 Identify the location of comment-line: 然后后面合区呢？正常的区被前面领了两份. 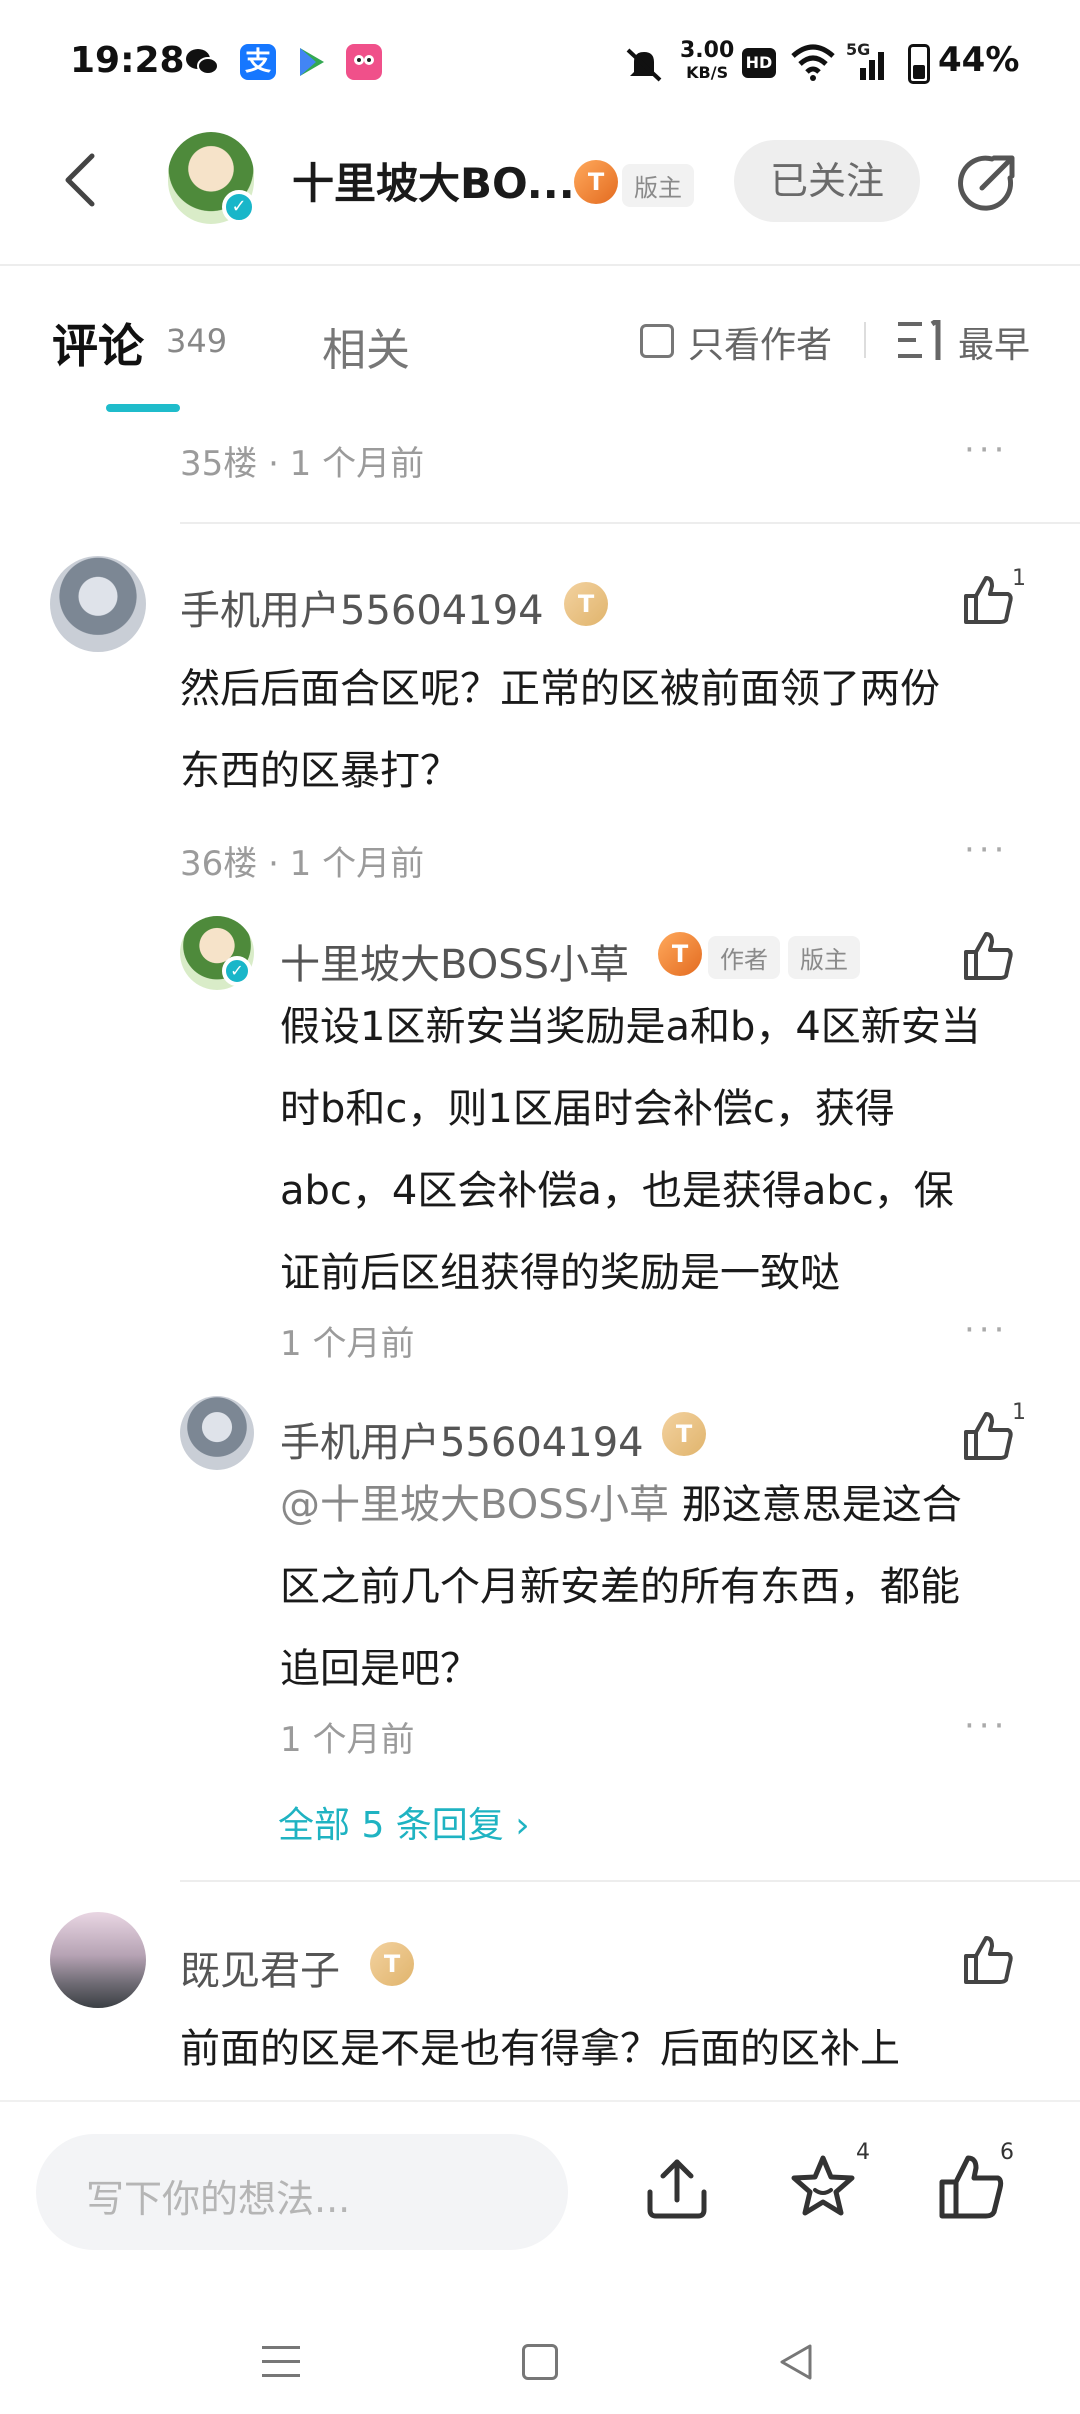
(560, 689).